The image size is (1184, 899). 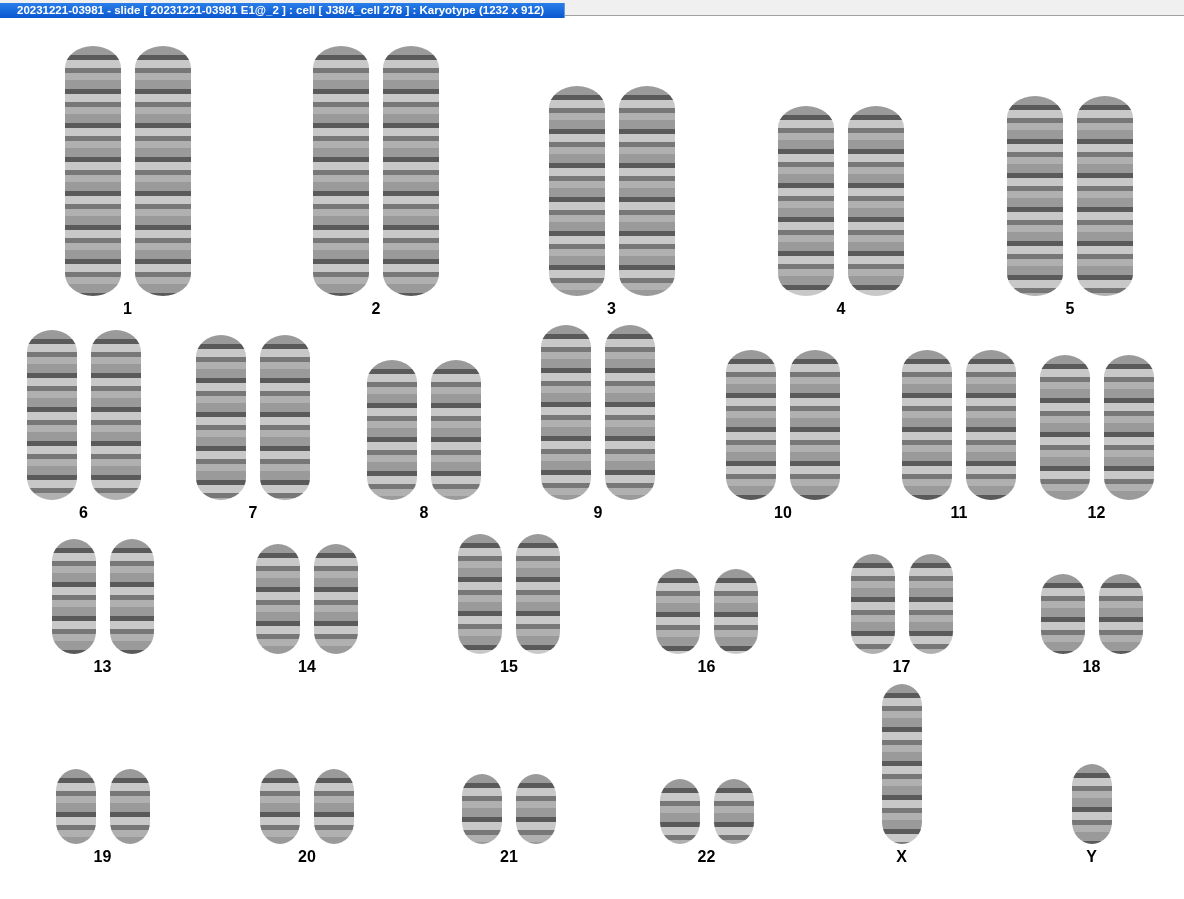 I want to click on chromosome-label: 15, so click(x=509, y=667).